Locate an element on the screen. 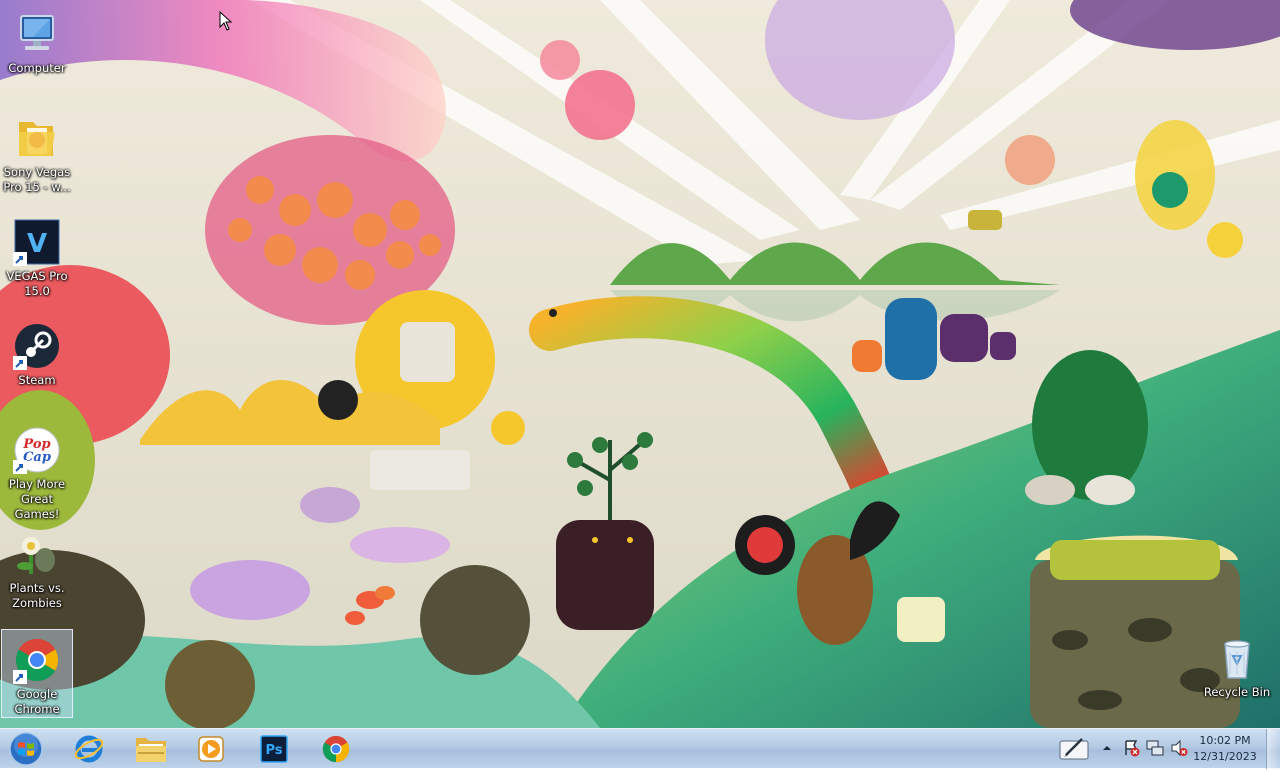  show-desktop-button is located at coordinates (1273, 749).